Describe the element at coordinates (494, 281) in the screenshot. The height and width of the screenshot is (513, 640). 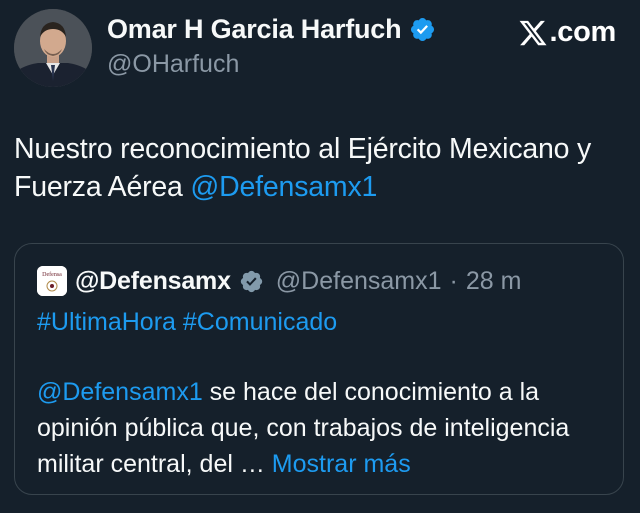
I see `quoted-timestamp: 28 m` at that location.